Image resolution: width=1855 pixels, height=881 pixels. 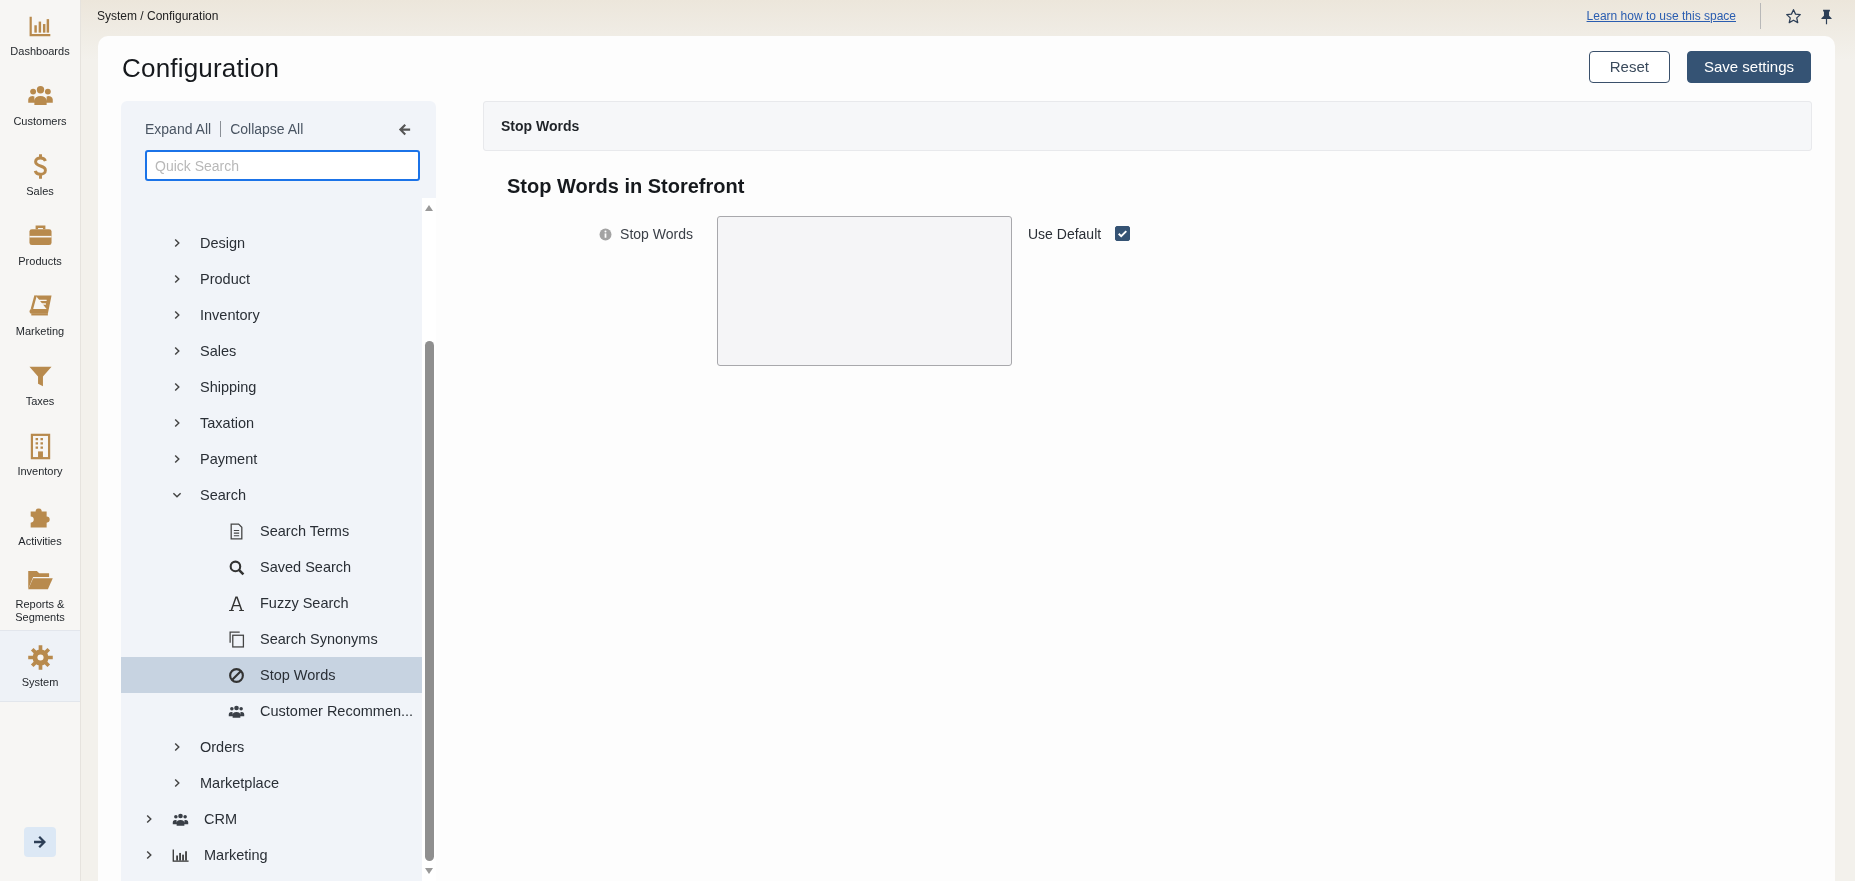 I want to click on tree-item: Marketing, so click(x=271, y=855).